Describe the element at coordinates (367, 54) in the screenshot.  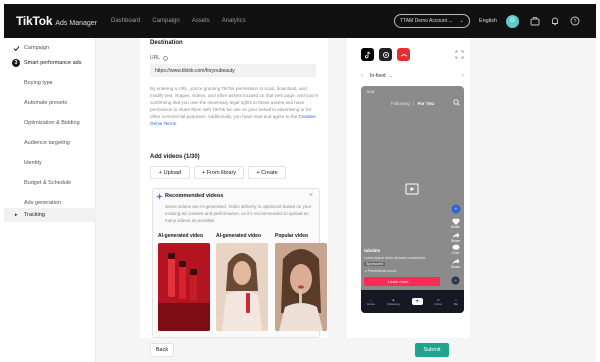
I see `tiktok-platform-icon` at that location.